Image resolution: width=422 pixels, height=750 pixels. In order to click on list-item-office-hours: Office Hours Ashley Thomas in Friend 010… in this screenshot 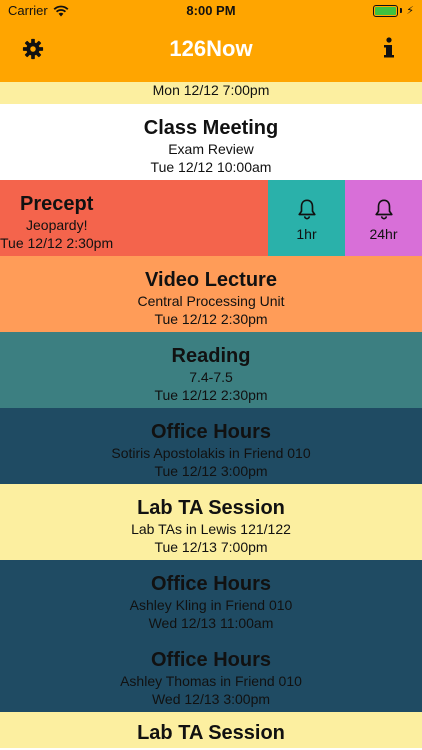, I will do `click(211, 674)`.